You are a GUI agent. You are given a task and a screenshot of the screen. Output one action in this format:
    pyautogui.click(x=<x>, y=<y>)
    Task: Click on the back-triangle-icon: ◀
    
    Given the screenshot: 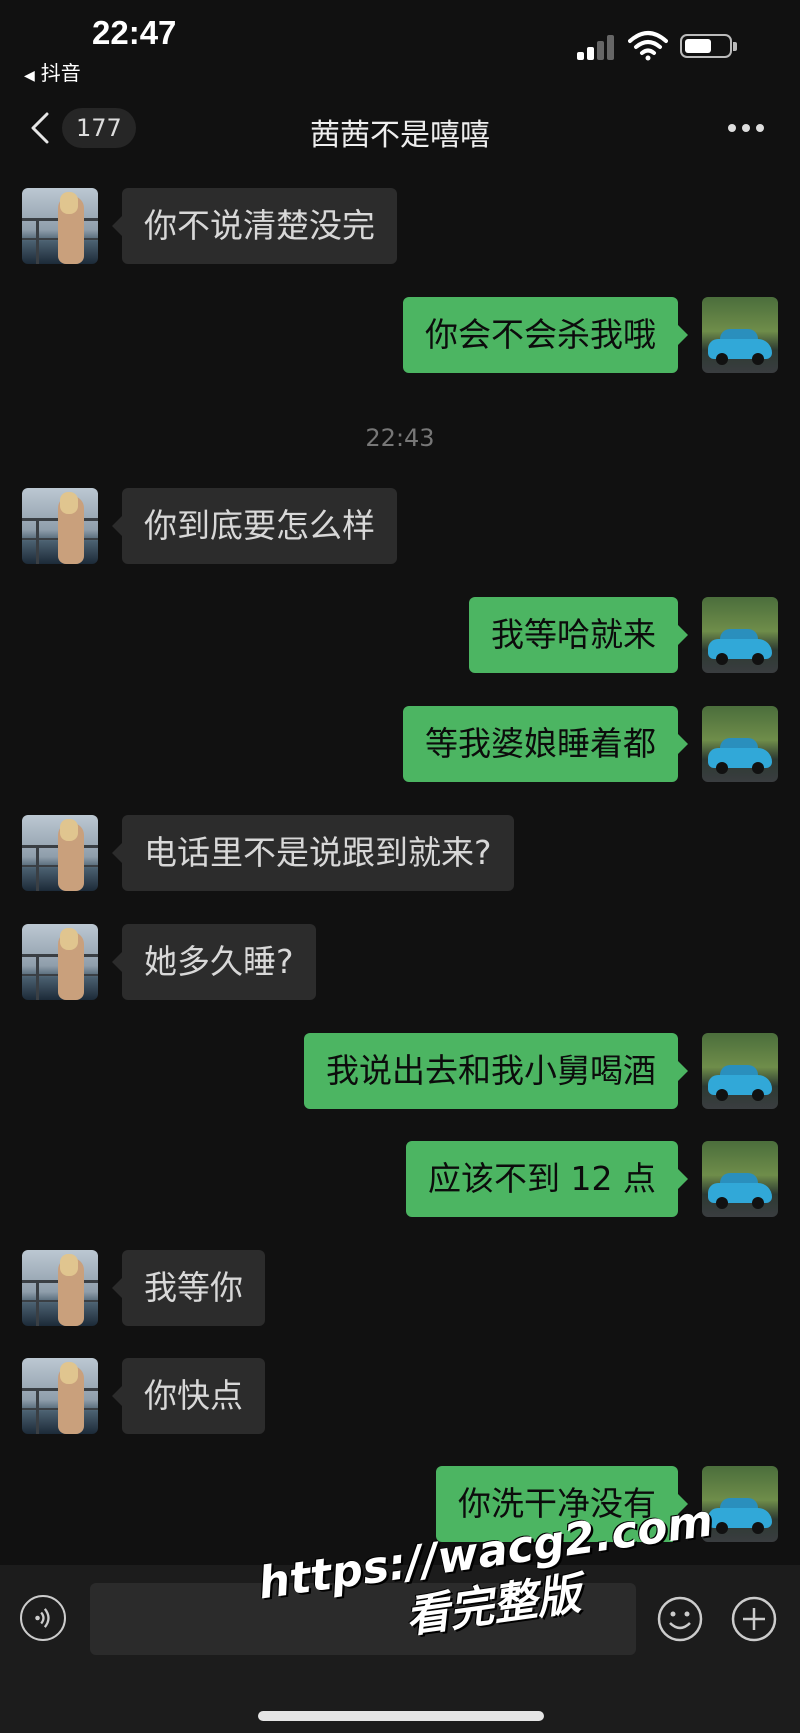 What is the action you would take?
    pyautogui.click(x=29, y=76)
    